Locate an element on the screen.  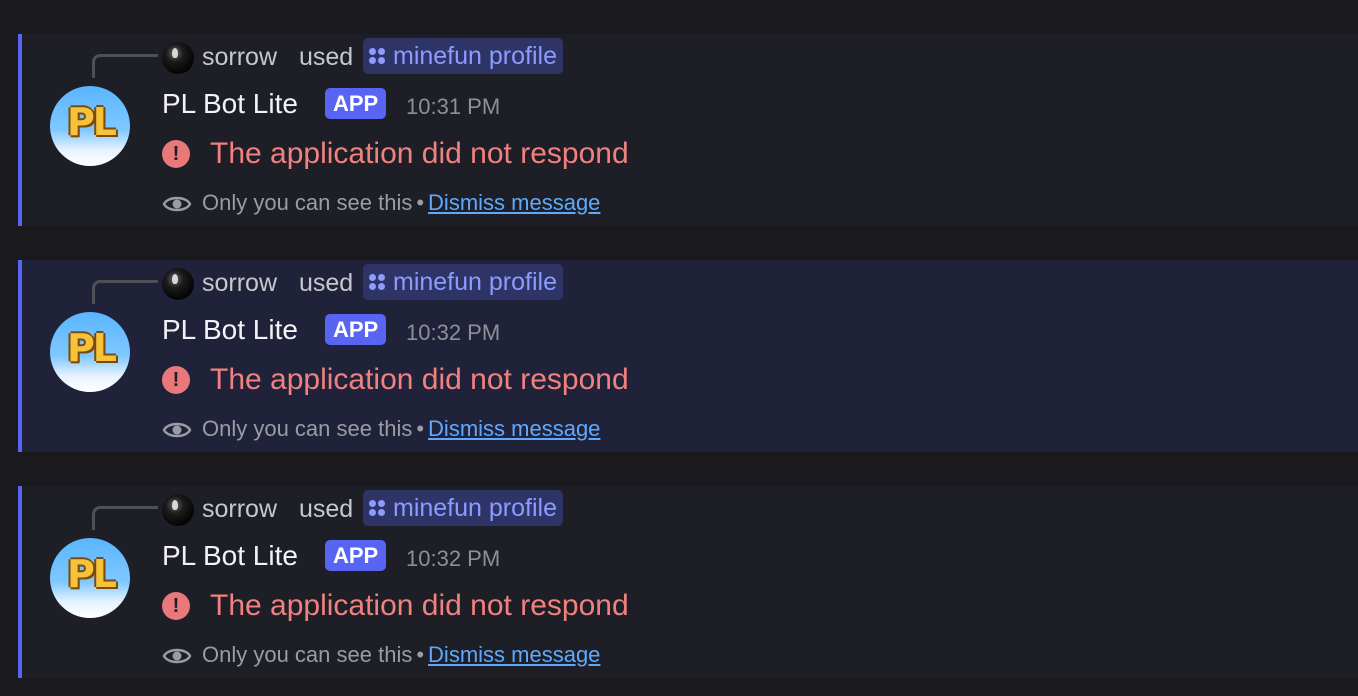
timestamp: 10:31 PM is located at coordinates (453, 106).